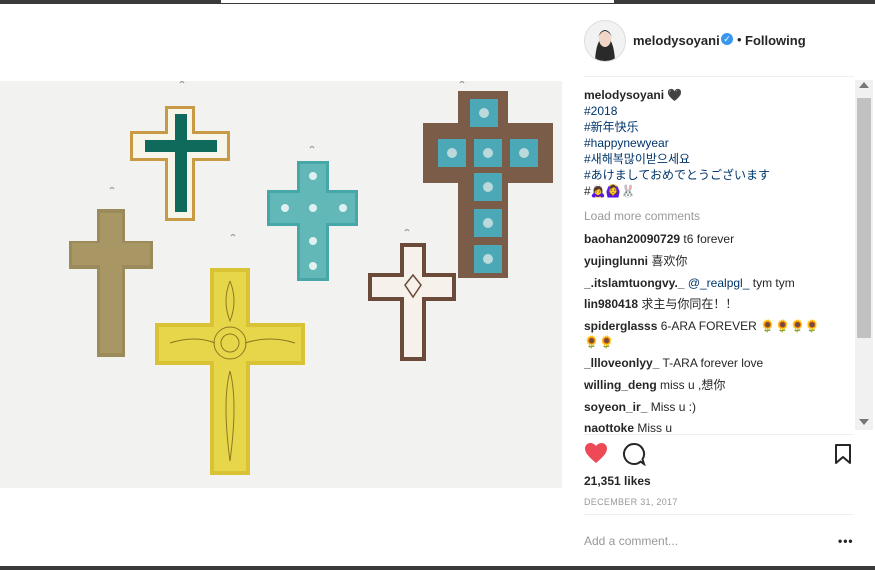  I want to click on comment-text: T-ARA forever love, so click(713, 363).